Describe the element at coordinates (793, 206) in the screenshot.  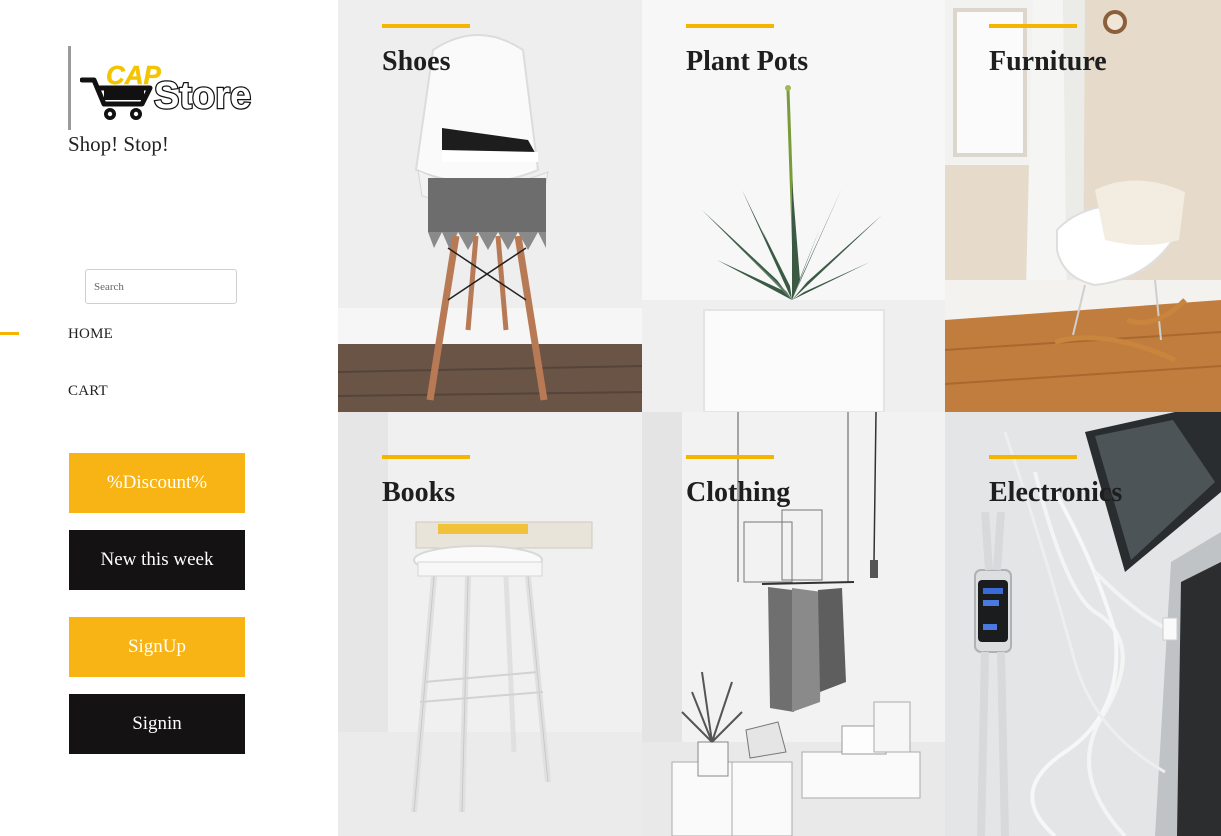
I see `category-tile-plant-pots: Plant Pots` at that location.